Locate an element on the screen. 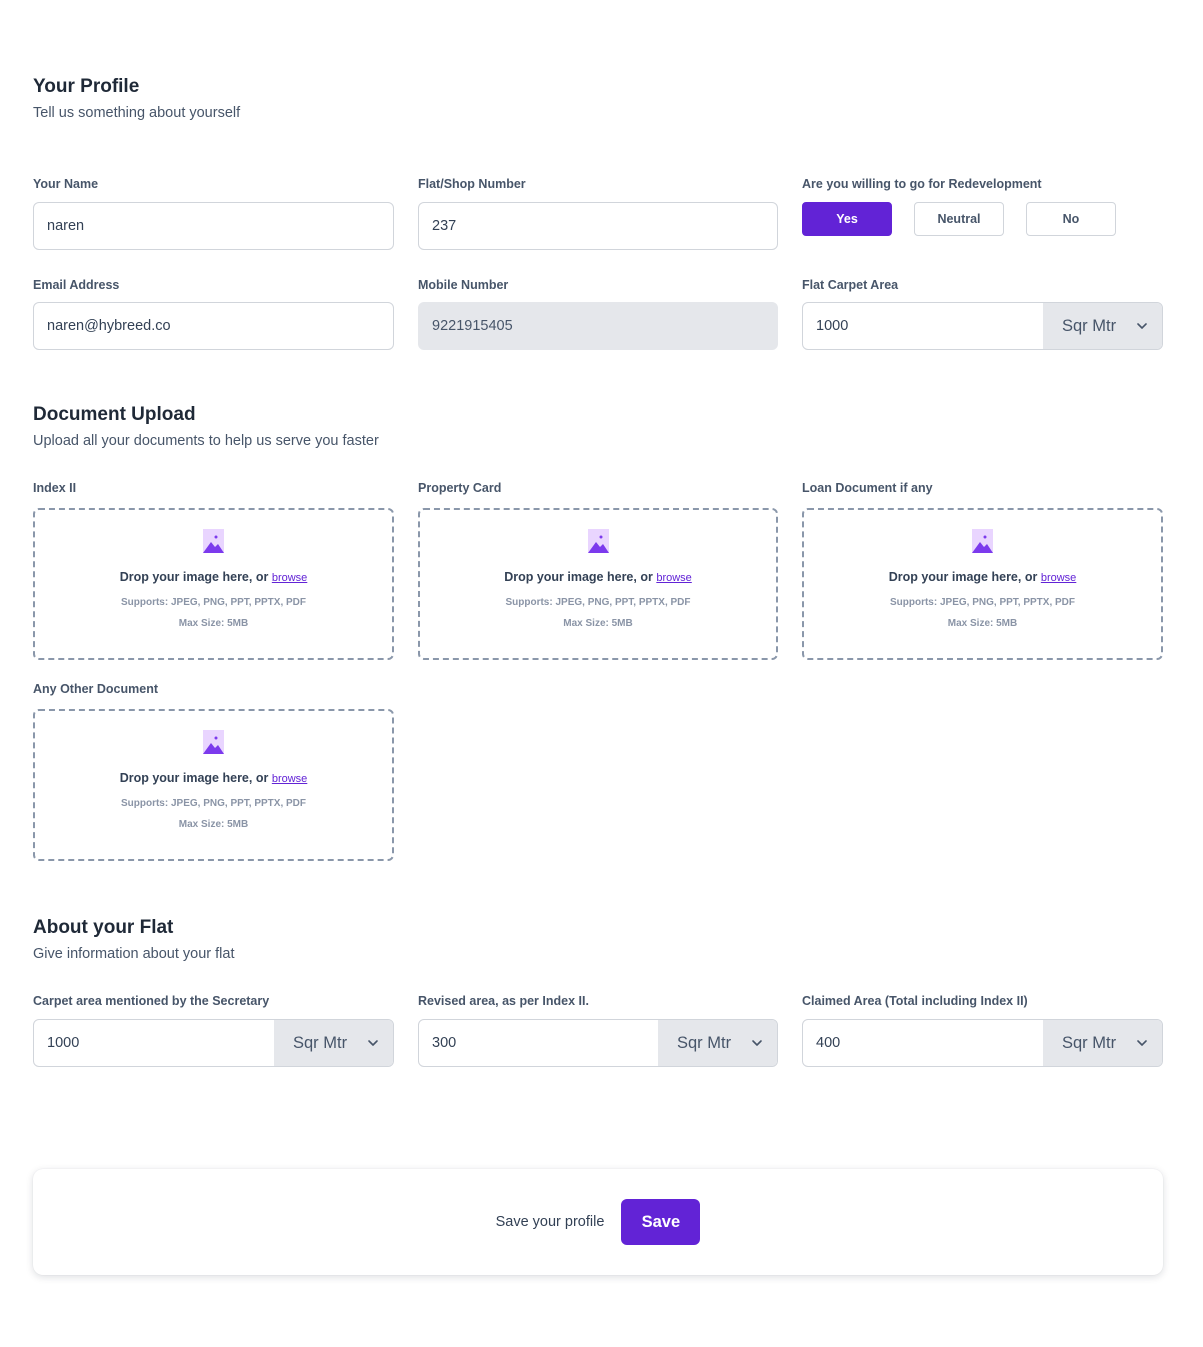  claimed-area-label: Claimed Area (Total including Index II) is located at coordinates (915, 1001).